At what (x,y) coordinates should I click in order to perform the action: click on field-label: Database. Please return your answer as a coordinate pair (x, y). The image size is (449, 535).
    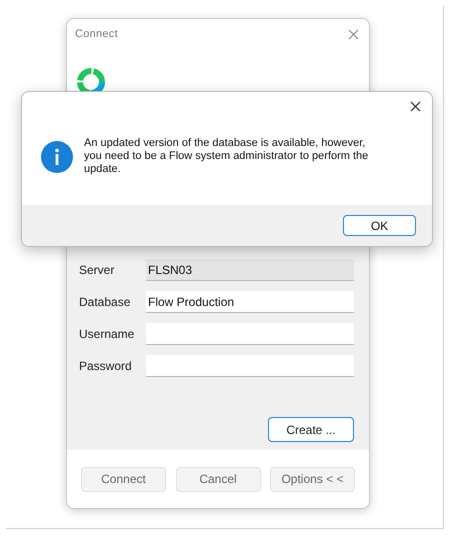
    Looking at the image, I should click on (105, 302).